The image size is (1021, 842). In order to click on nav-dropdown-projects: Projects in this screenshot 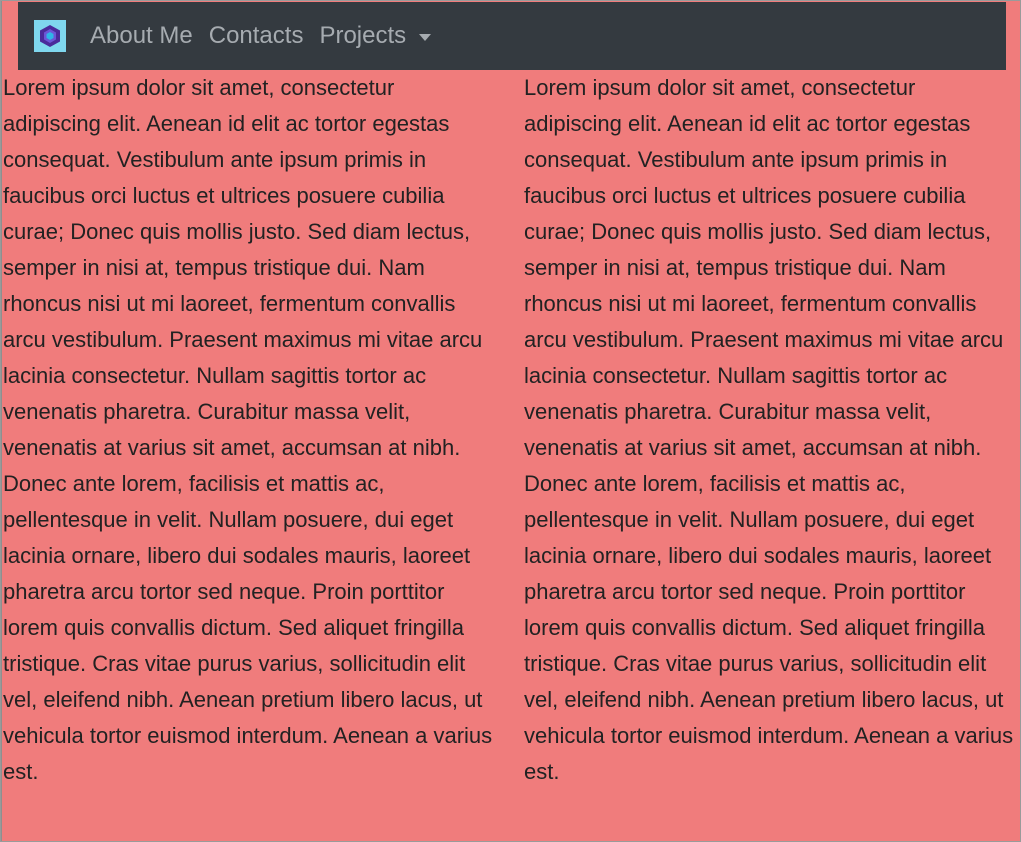, I will do `click(375, 35)`.